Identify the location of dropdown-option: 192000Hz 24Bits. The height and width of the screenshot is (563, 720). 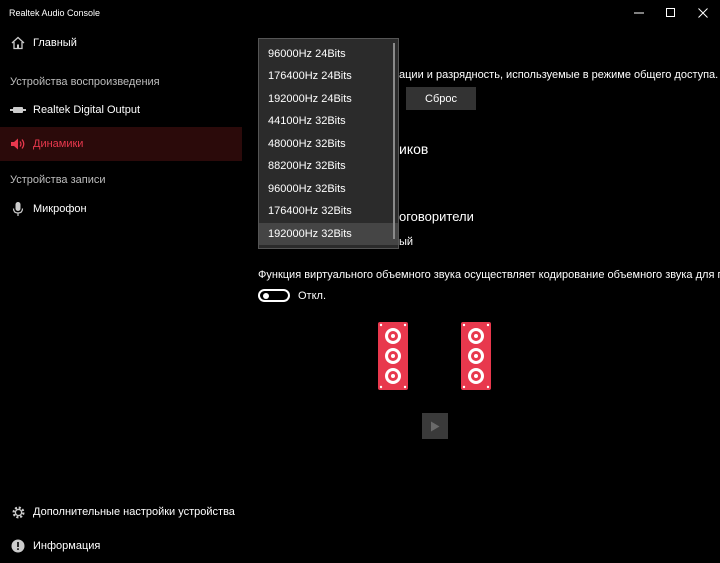
(328, 99).